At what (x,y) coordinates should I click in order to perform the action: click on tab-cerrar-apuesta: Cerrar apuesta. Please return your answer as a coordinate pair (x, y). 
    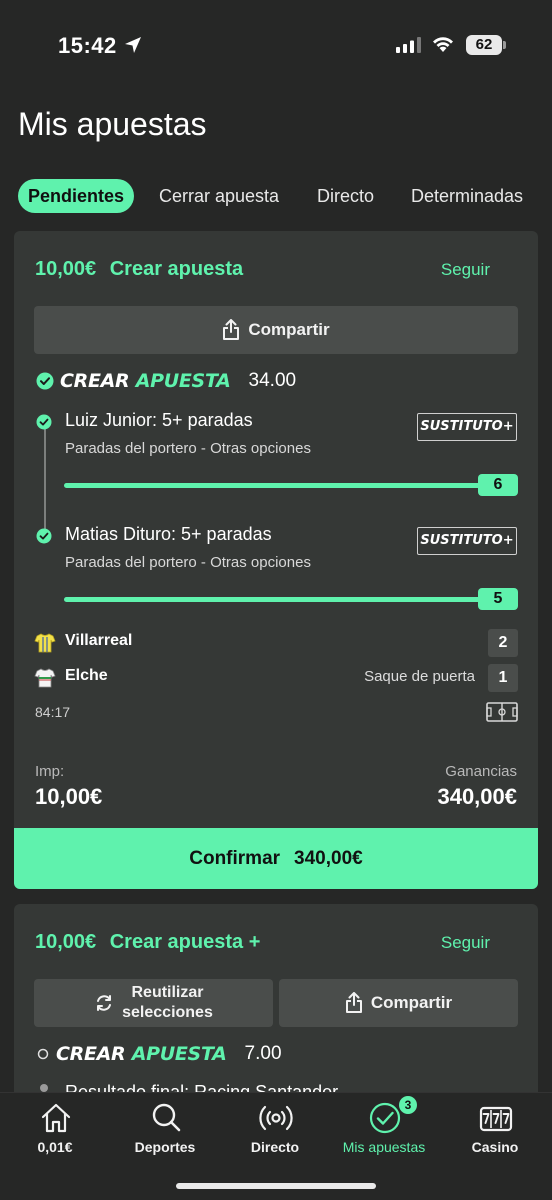
    Looking at the image, I should click on (219, 196).